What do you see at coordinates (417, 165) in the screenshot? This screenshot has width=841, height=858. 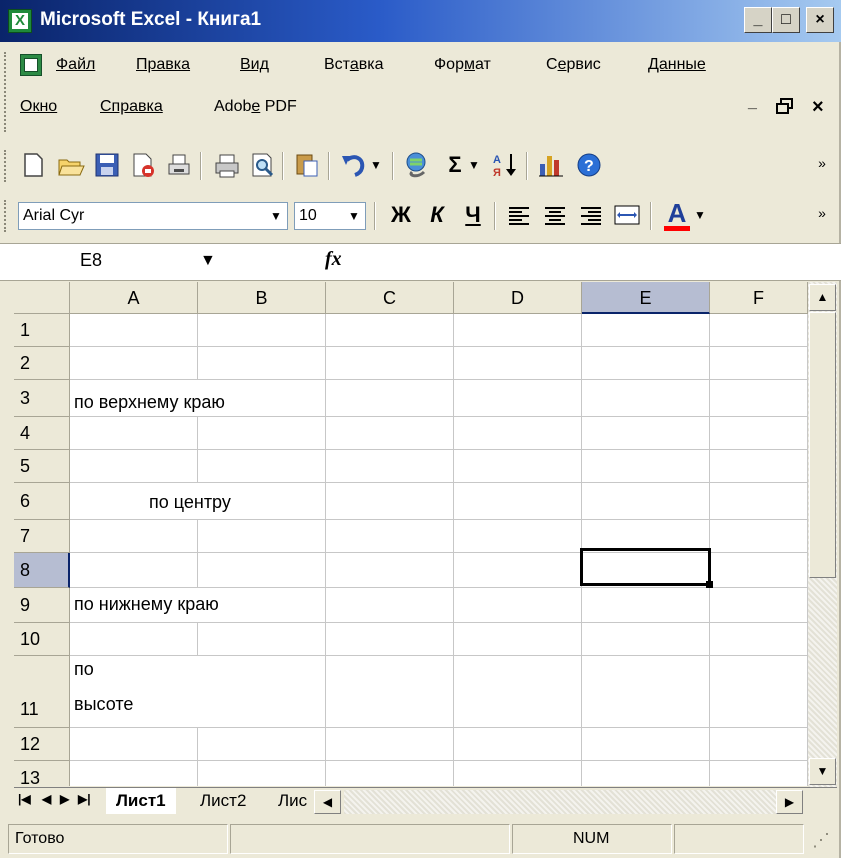 I see `hyperlink-button` at bounding box center [417, 165].